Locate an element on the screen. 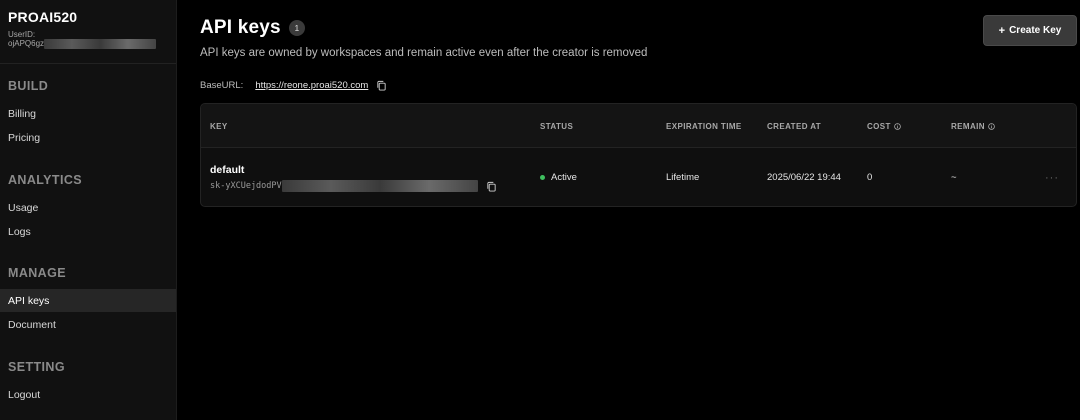 This screenshot has height=420, width=1080. baseurl-row: BaseURL: https://reone.proai520.com is located at coordinates (293, 85).